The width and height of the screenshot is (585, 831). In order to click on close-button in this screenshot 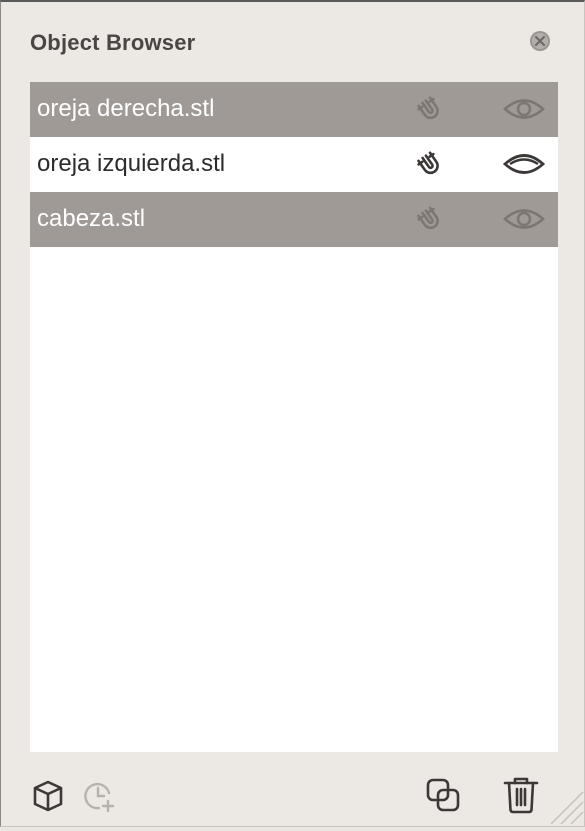, I will do `click(540, 41)`.